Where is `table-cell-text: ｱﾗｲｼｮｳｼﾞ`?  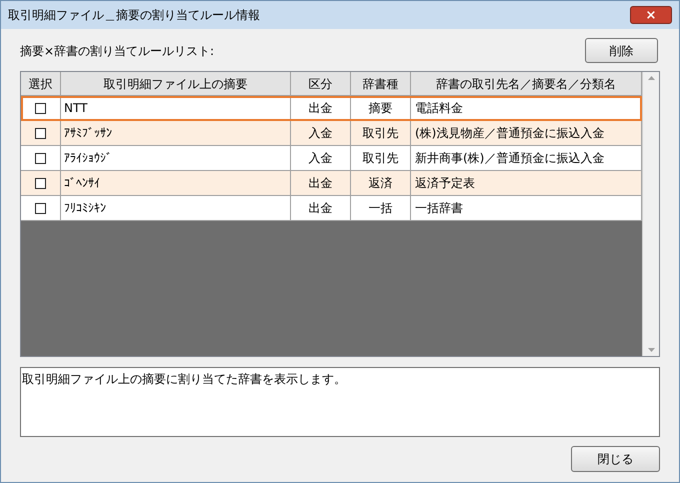
table-cell-text: ｱﾗｲｼｮｳｼﾞ is located at coordinates (88, 158).